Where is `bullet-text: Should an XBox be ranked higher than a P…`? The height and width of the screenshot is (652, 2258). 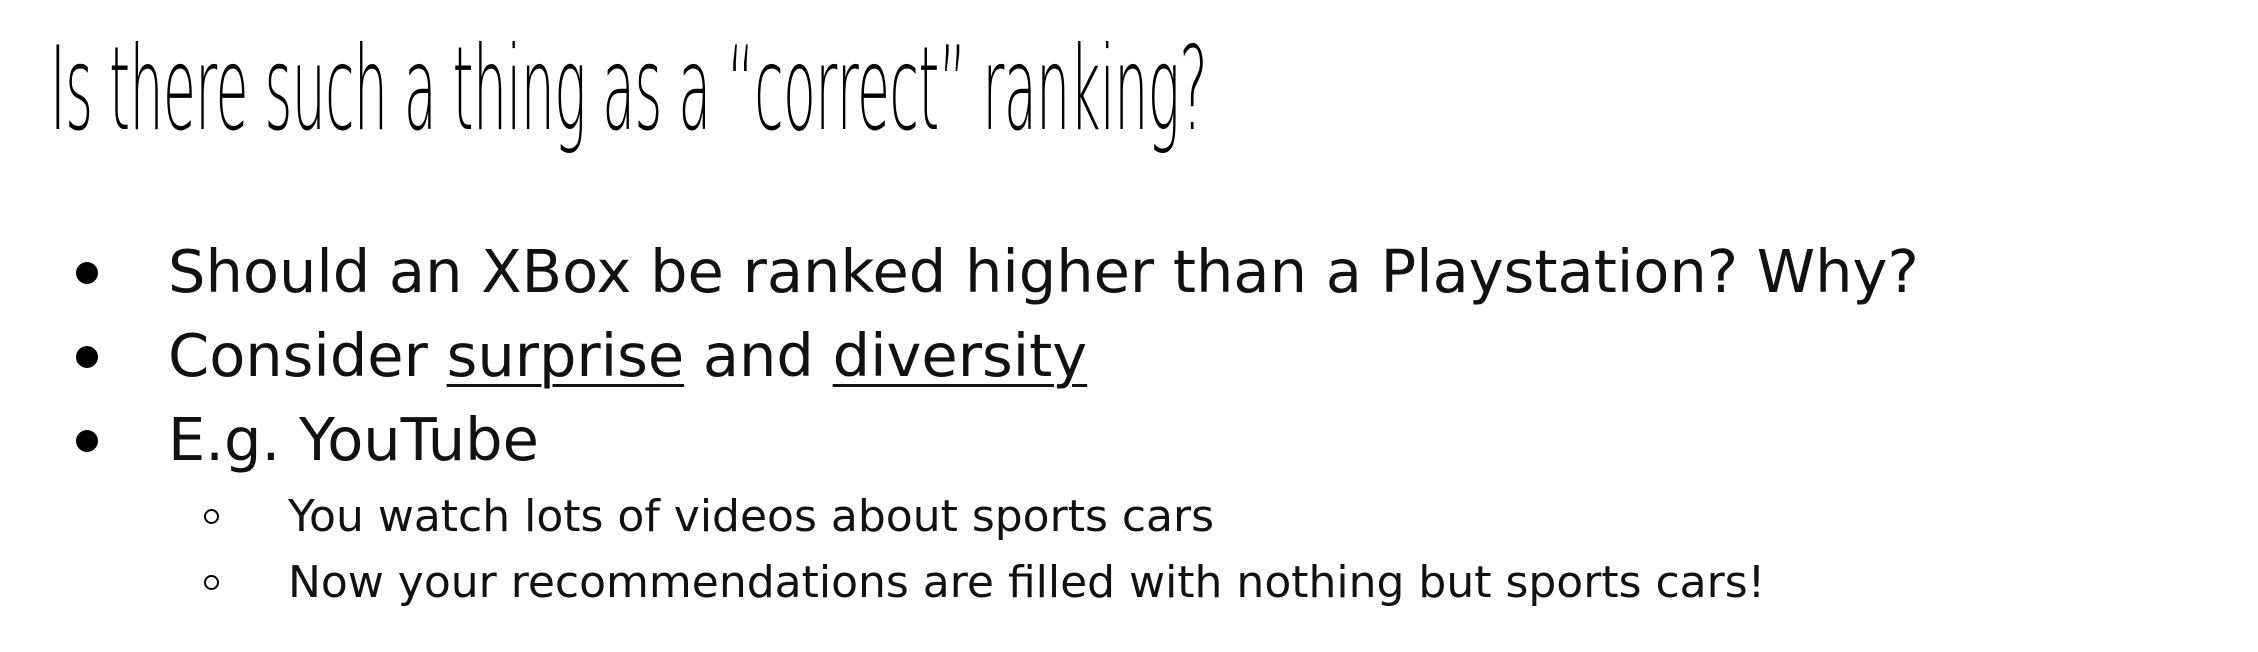 bullet-text: Should an XBox be ranked higher than a P… is located at coordinates (1043, 271).